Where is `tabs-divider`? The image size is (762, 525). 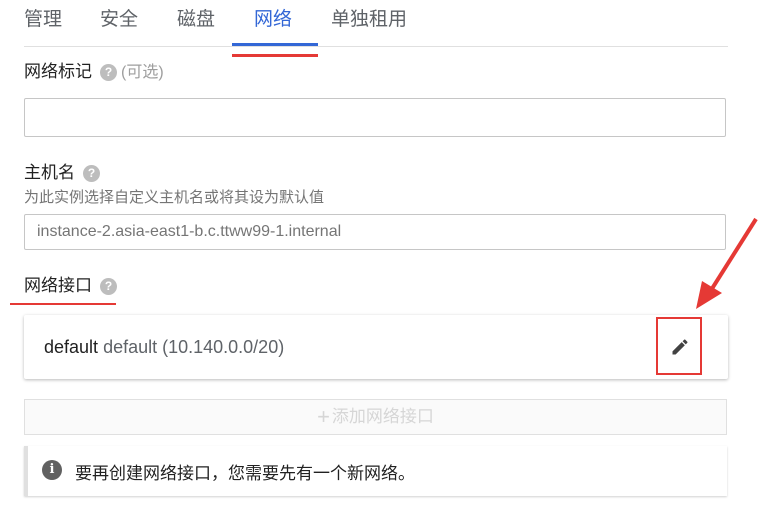 tabs-divider is located at coordinates (376, 46).